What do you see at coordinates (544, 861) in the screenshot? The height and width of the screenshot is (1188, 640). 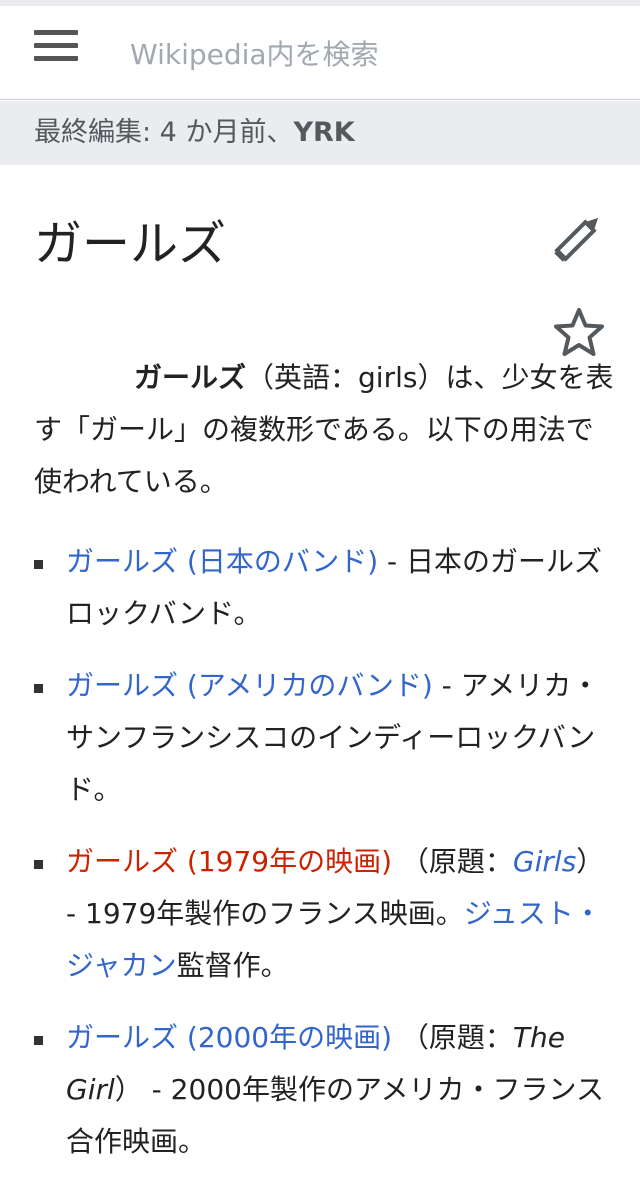 I see `link-original-title-girls: Girls` at bounding box center [544, 861].